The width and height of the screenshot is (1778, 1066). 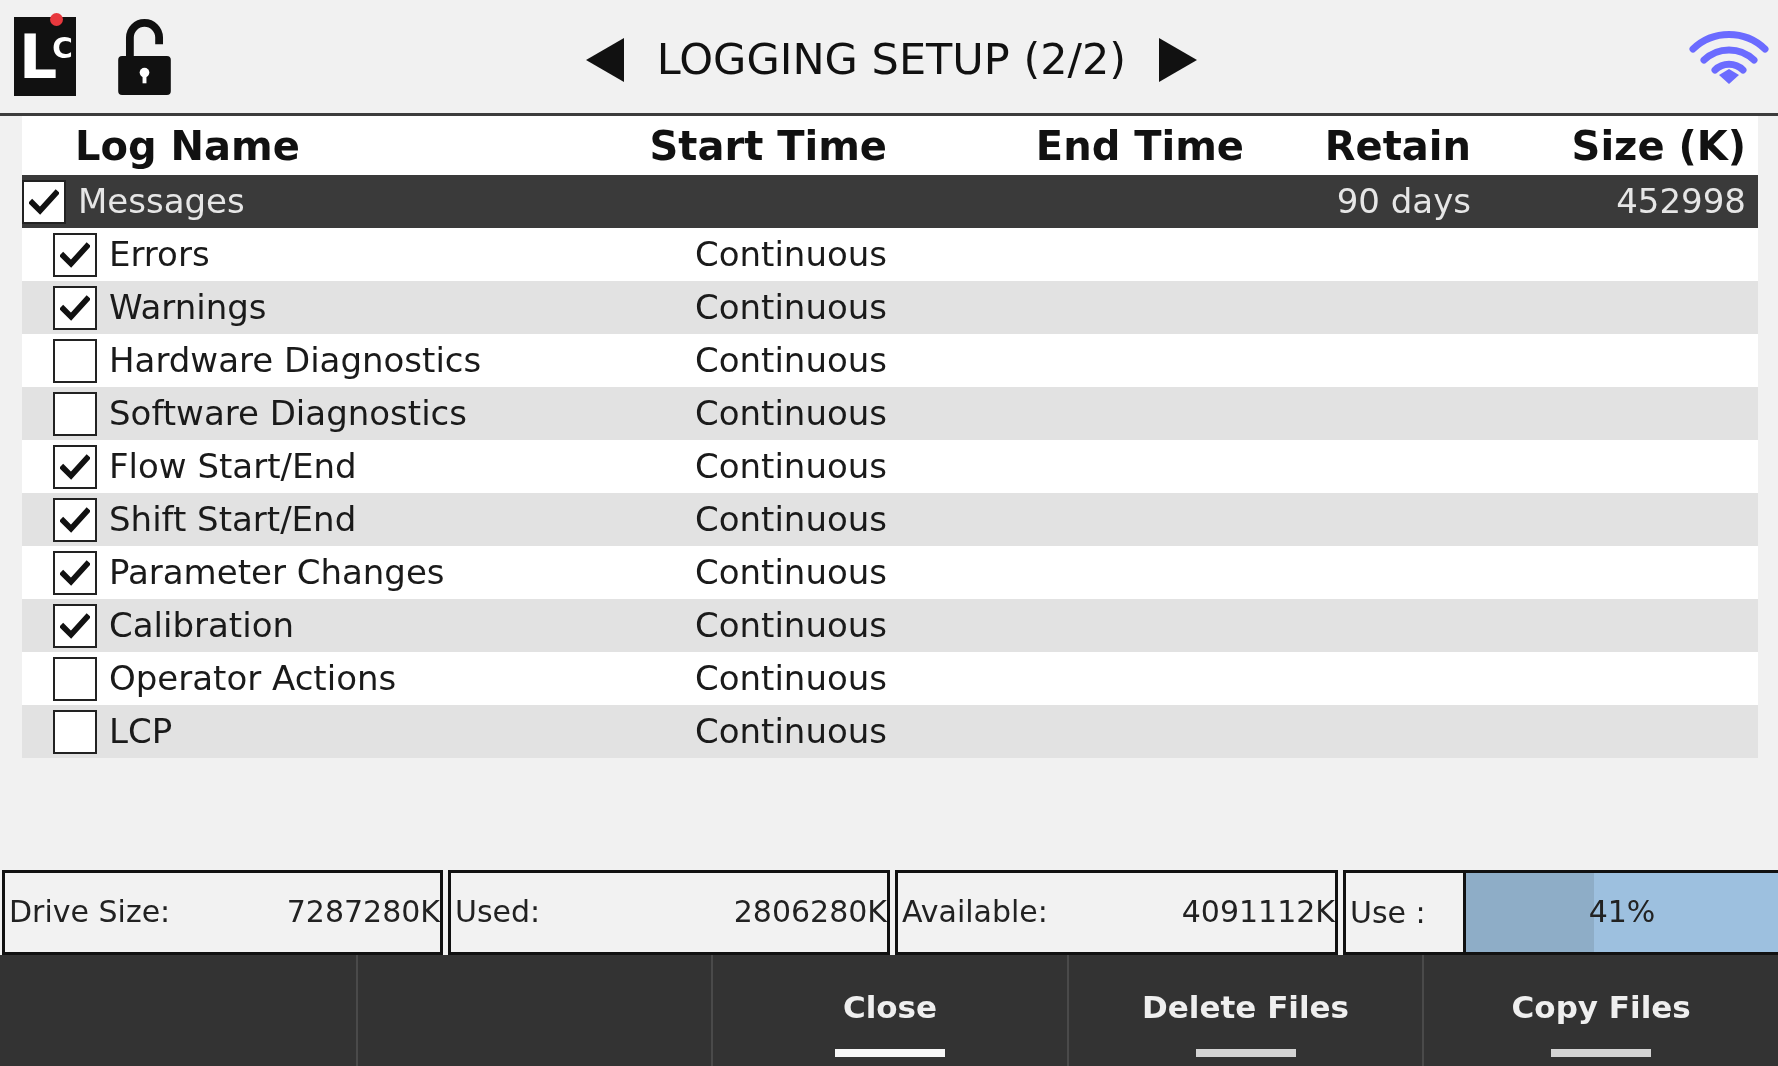 What do you see at coordinates (890, 307) in the screenshot?
I see `table-row: Warnings Continuous` at bounding box center [890, 307].